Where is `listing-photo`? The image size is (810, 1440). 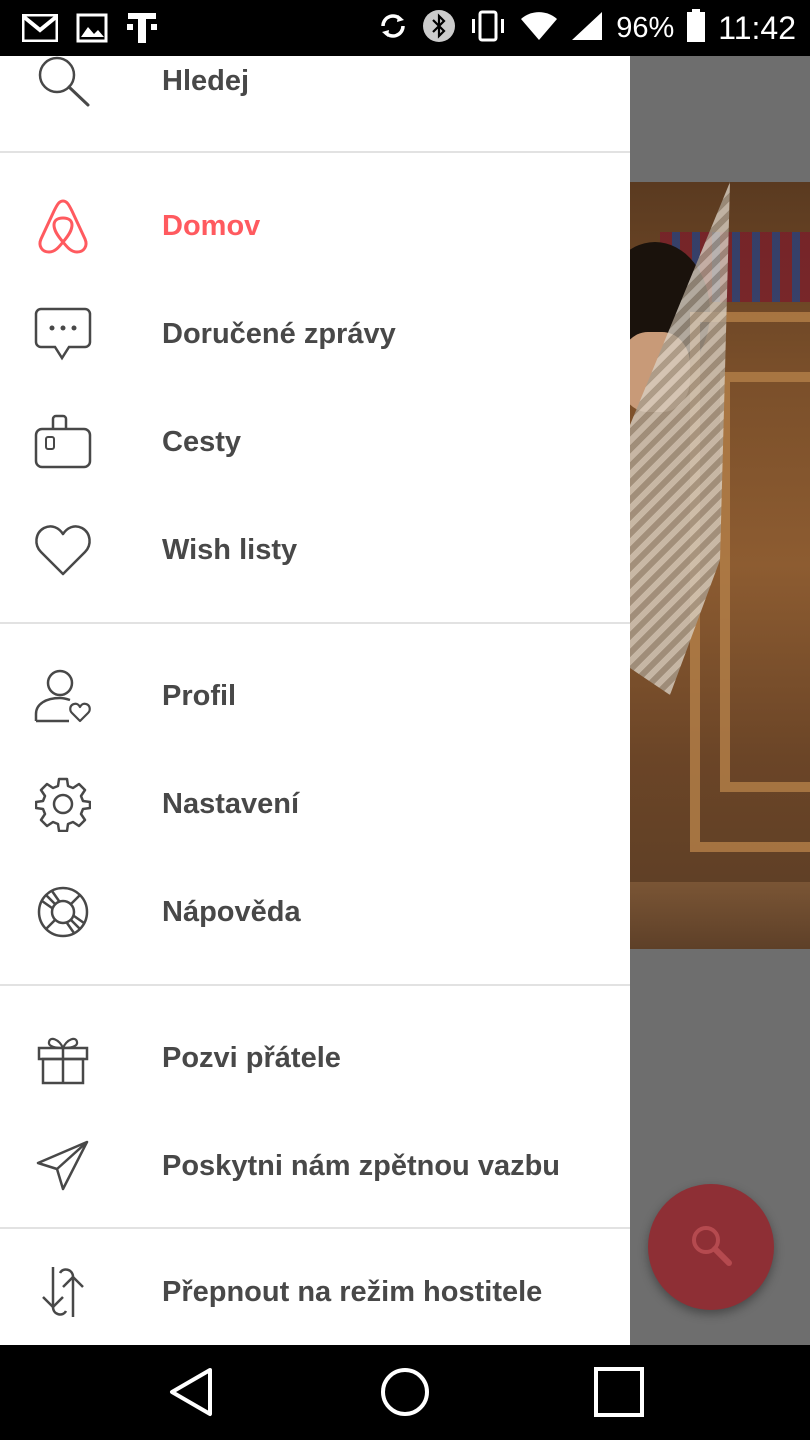
listing-photo is located at coordinates (720, 565).